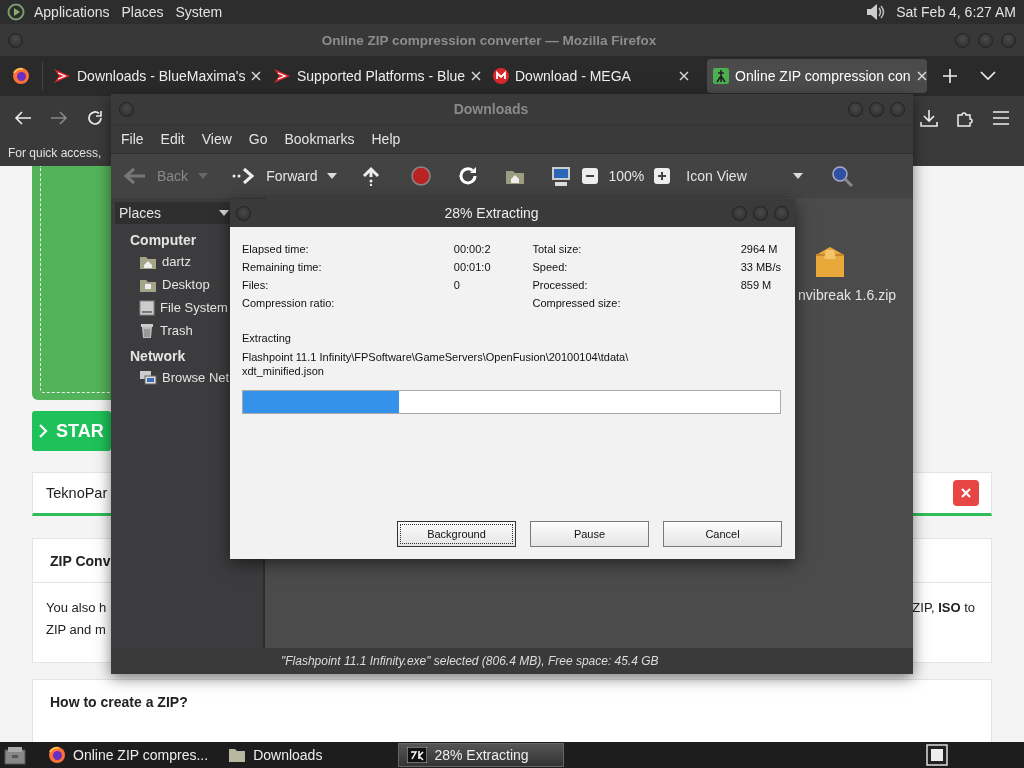  I want to click on browser-tab: Downloads - BlueMaxima's, so click(153, 76).